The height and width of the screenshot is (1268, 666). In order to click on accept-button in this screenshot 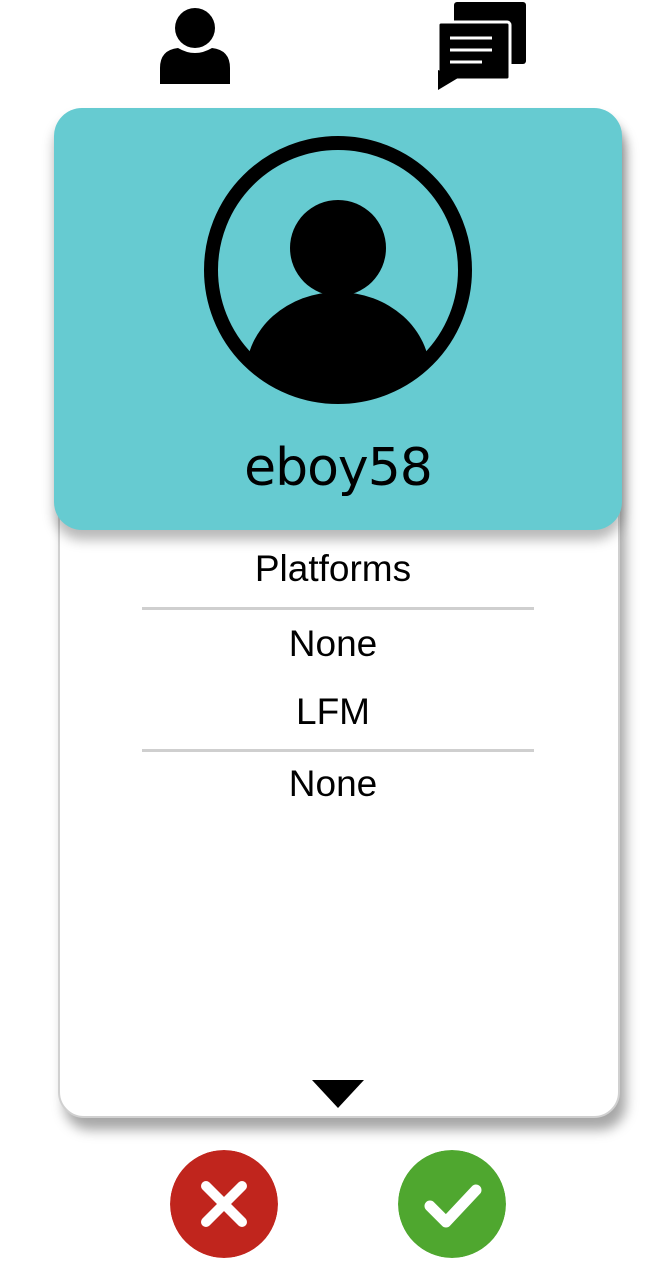, I will do `click(452, 1204)`.